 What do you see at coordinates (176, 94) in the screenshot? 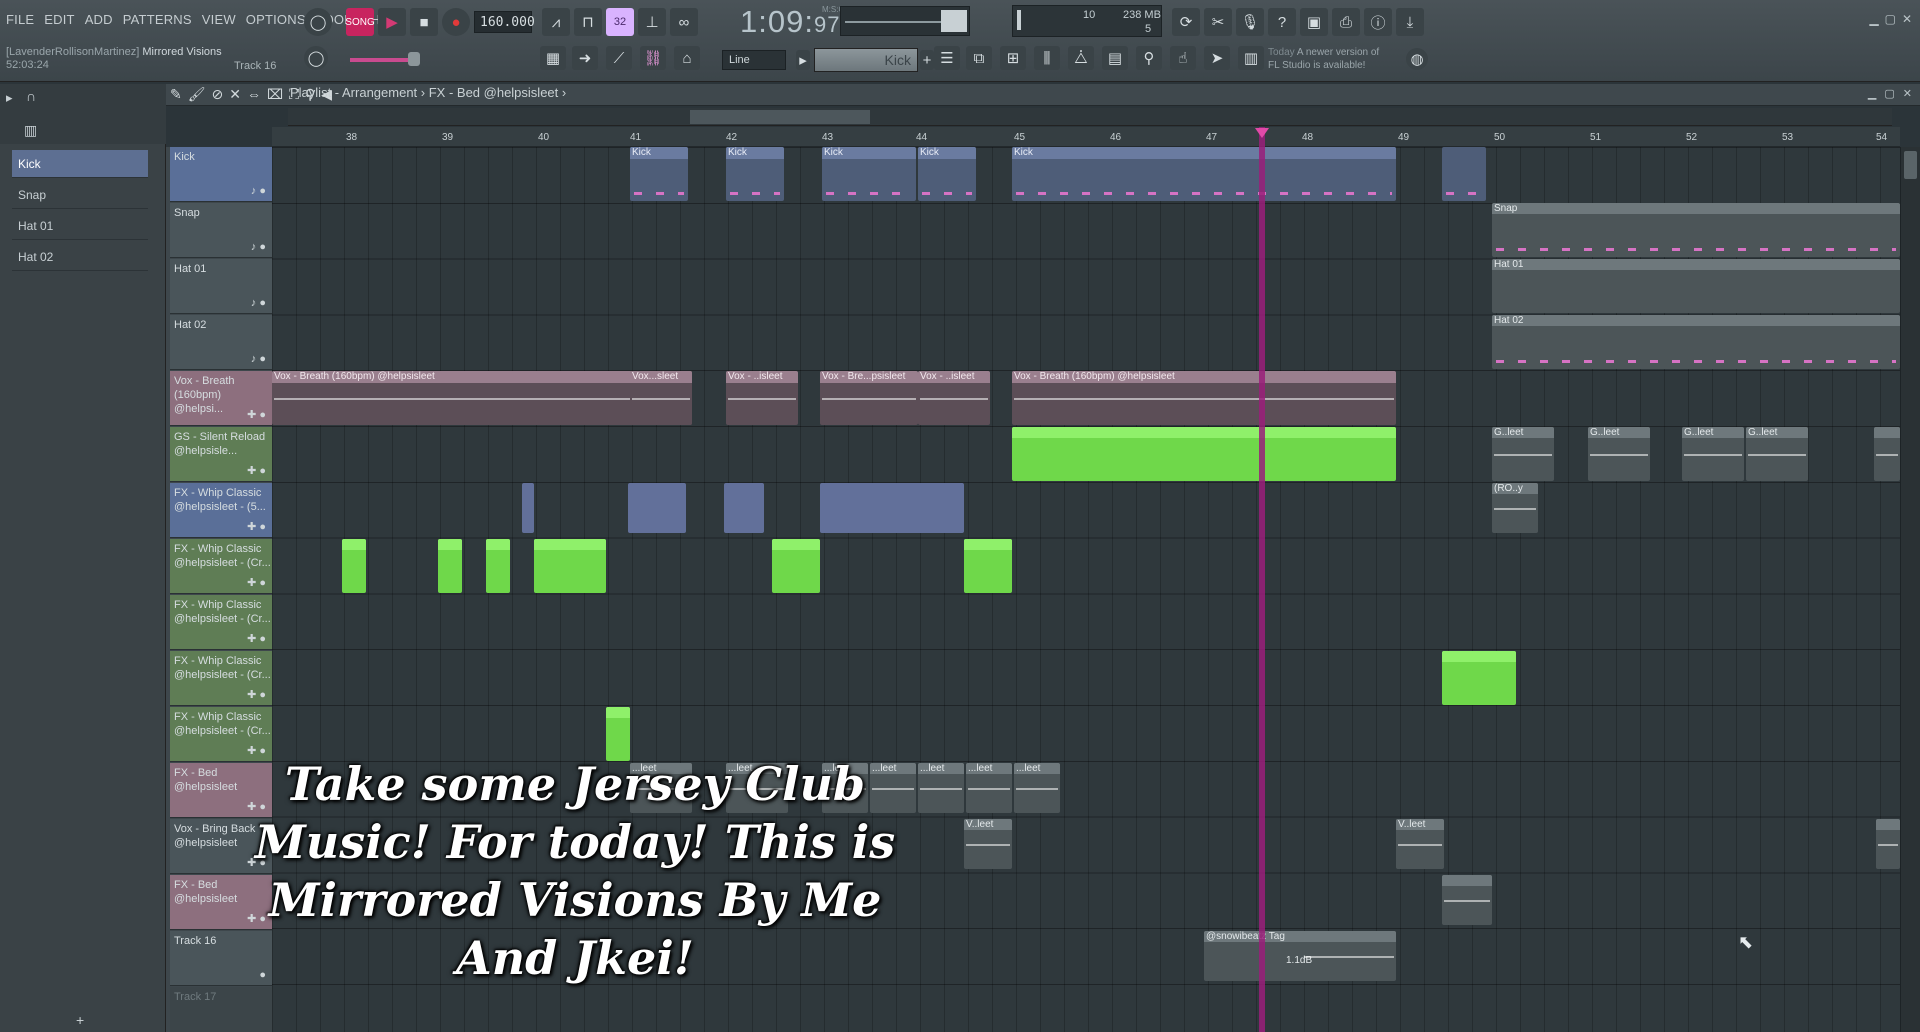
I see `pencil-icon: ✎` at bounding box center [176, 94].